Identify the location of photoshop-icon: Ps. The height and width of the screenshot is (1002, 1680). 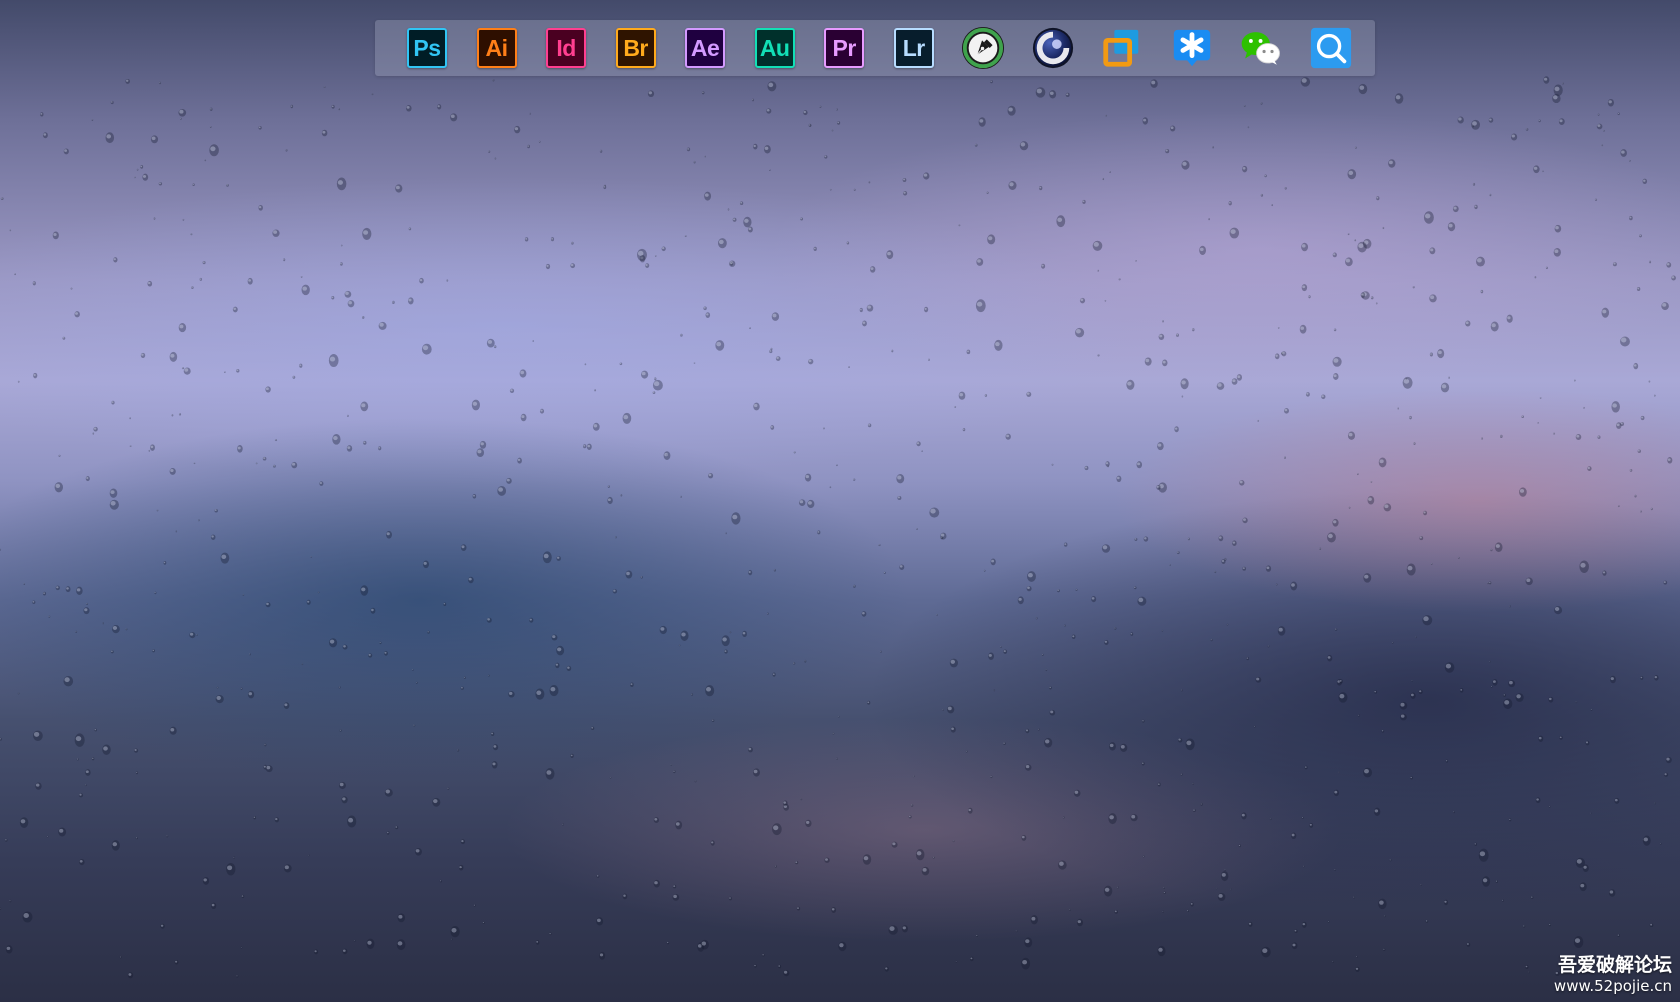
(427, 48).